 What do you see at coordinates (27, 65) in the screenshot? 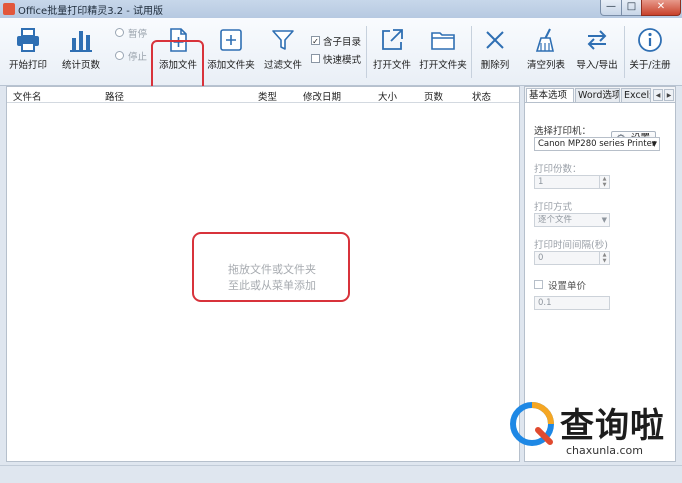
I see `start-print-label: 开始打印` at bounding box center [27, 65].